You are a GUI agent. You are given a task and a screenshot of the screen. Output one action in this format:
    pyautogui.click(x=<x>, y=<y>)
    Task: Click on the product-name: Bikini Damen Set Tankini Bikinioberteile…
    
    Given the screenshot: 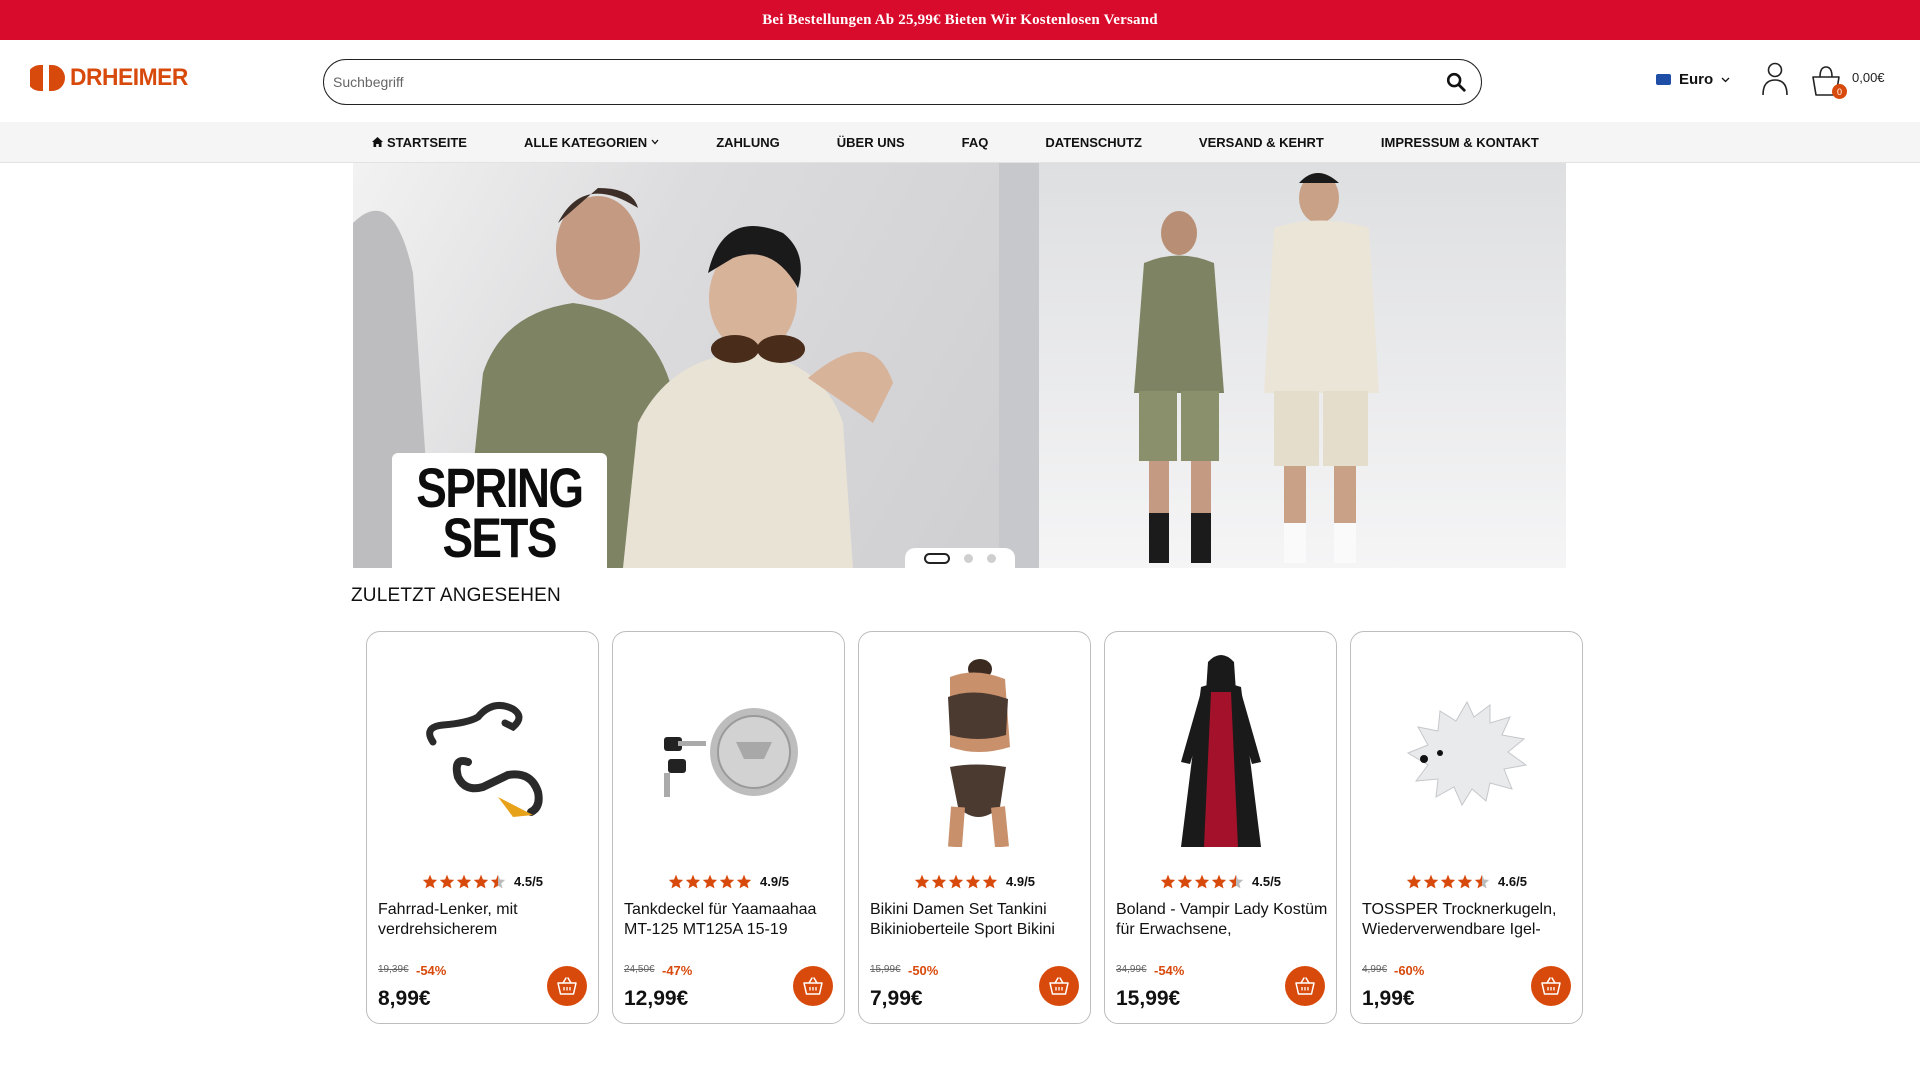 What is the action you would take?
    pyautogui.click(x=977, y=920)
    